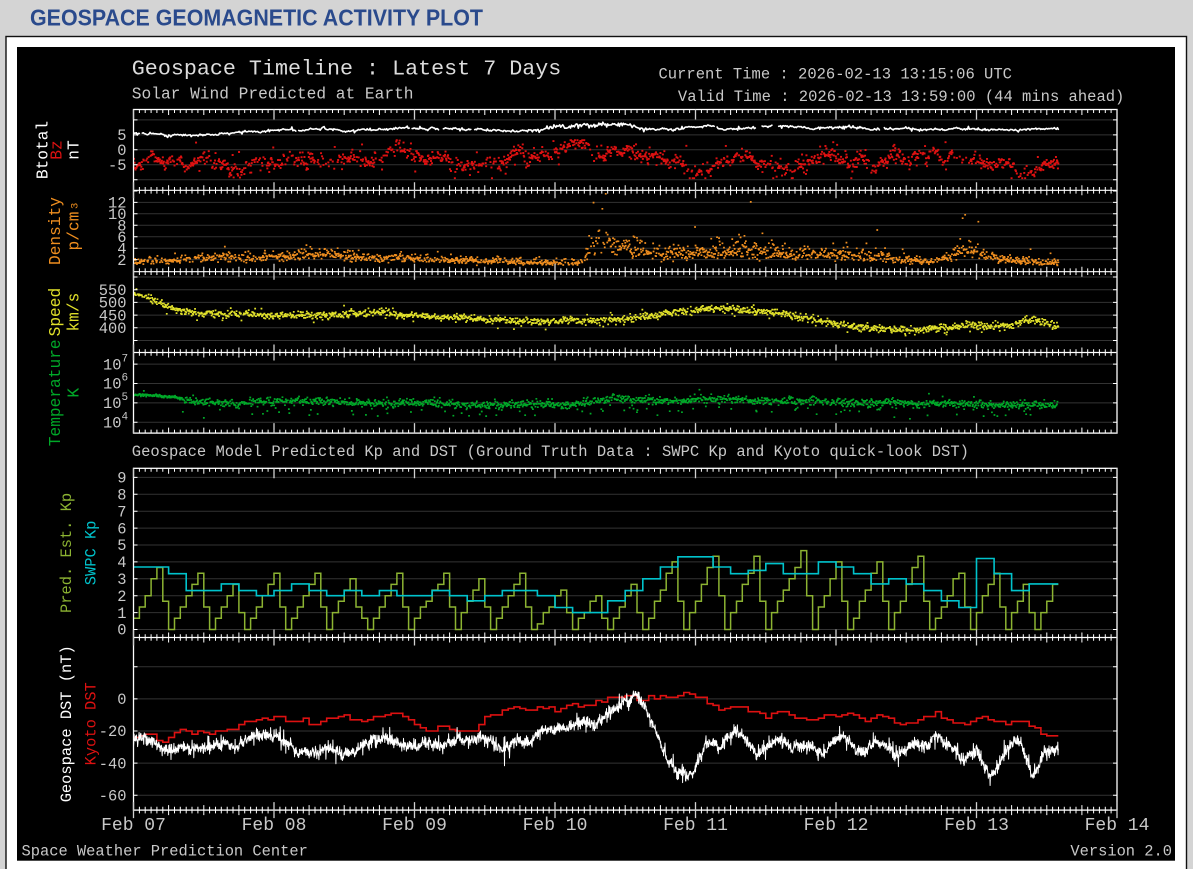 Image resolution: width=1193 pixels, height=869 pixels. What do you see at coordinates (695, 826) in the screenshot?
I see `svg-text: Feb 11` at bounding box center [695, 826].